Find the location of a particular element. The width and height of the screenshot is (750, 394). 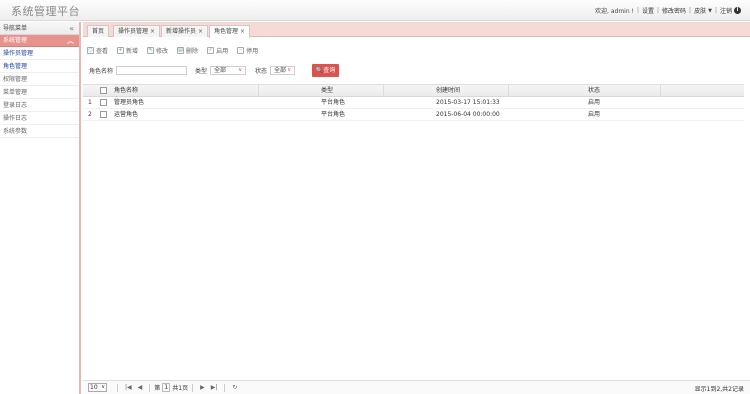

change-password-link: 修改密码 is located at coordinates (674, 10).